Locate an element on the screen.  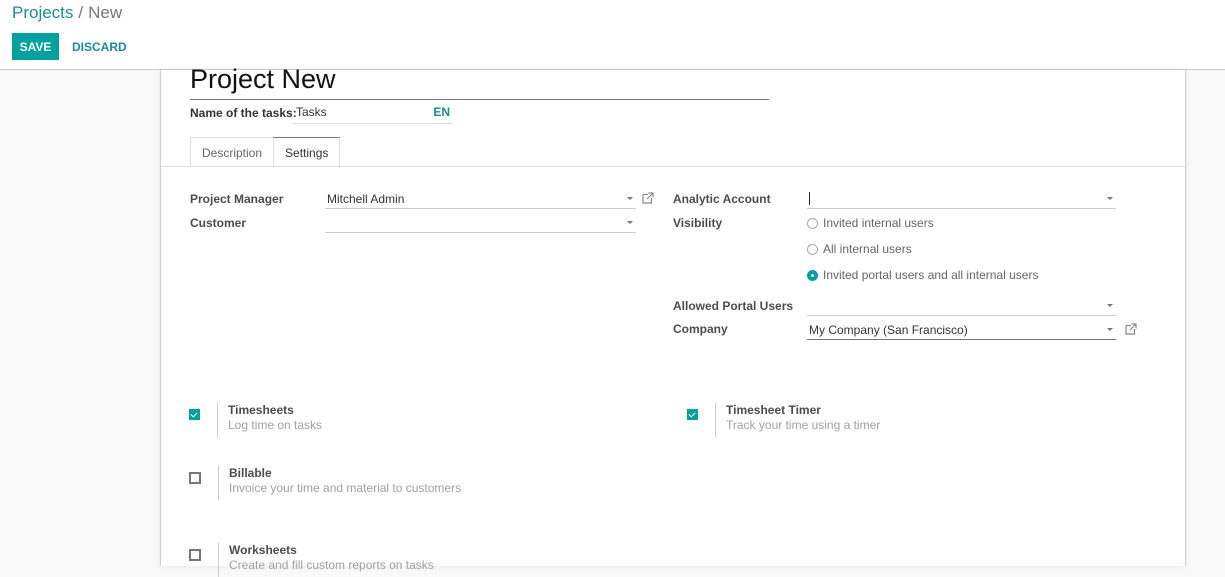
setting-title: Timesheet Timer is located at coordinates (773, 410).